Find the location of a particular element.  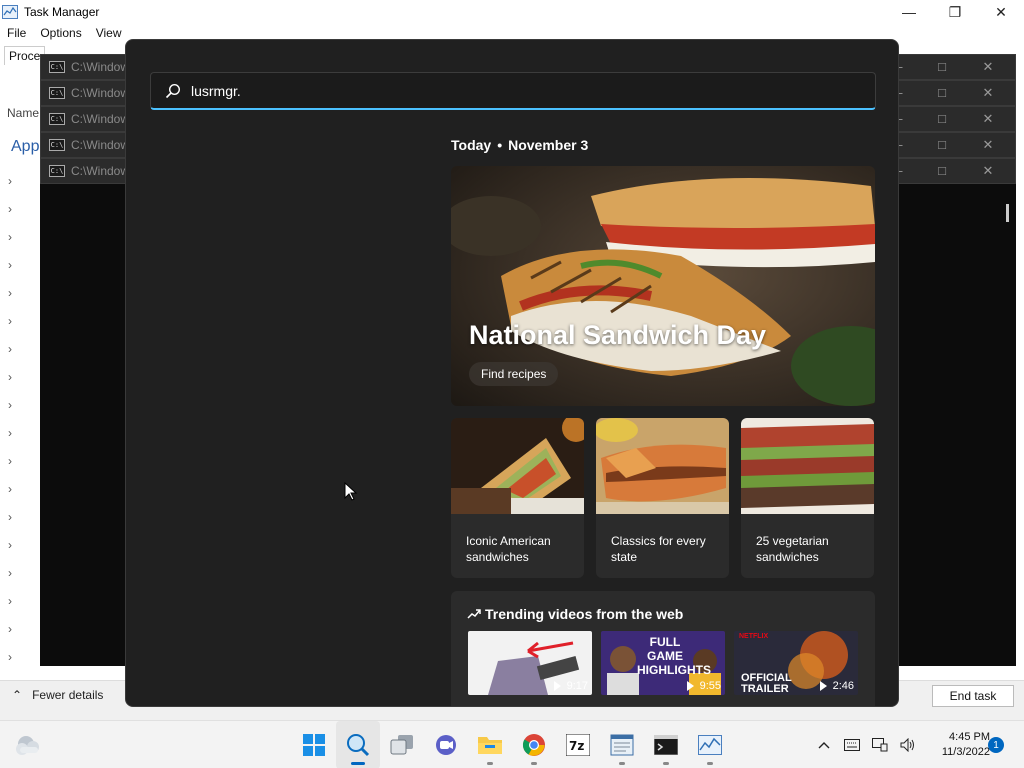

story-card: 25 vegetarian sandwiches is located at coordinates (807, 498).